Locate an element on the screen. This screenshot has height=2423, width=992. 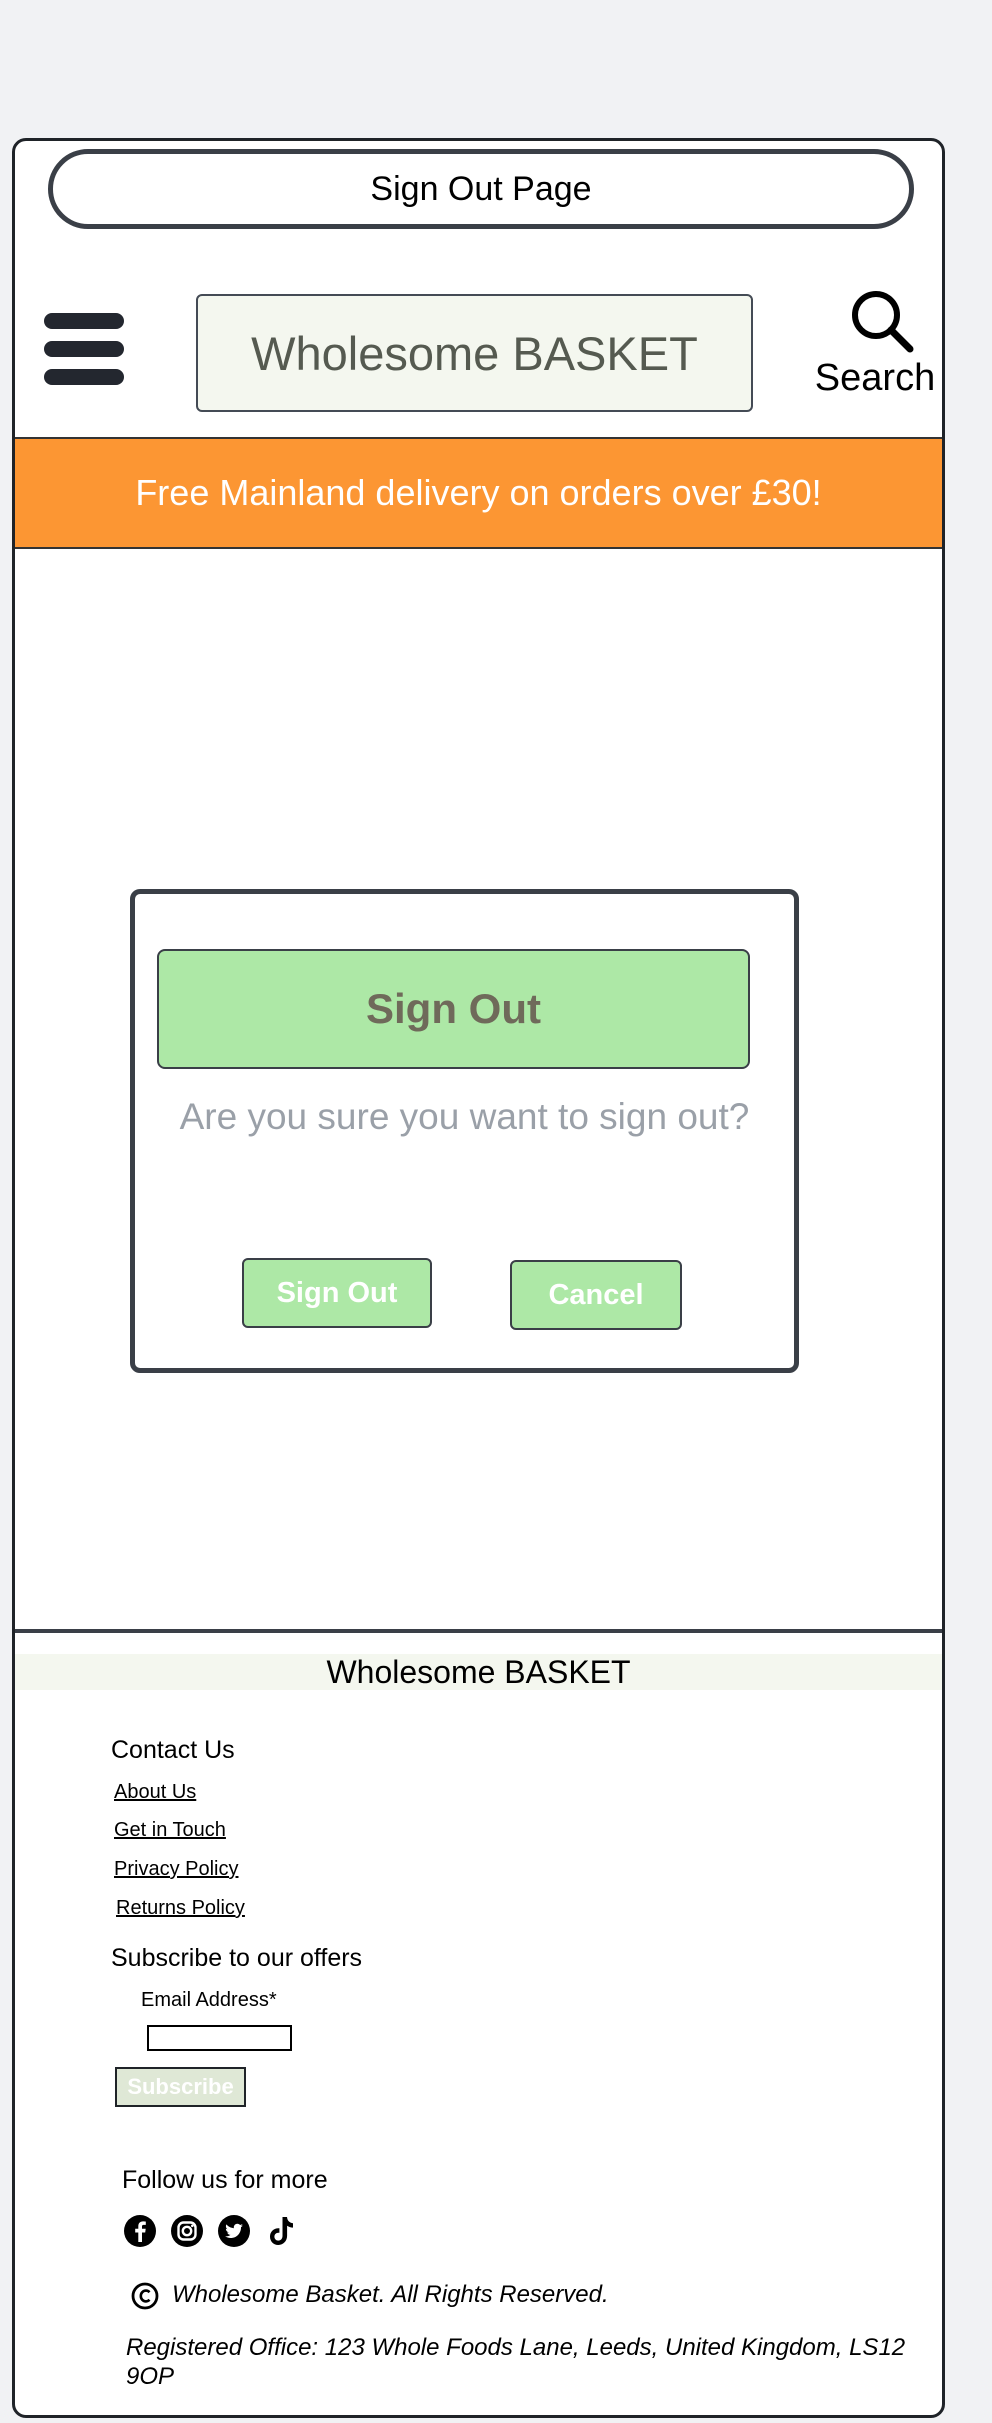
footer-link-privacy: Privacy Policy is located at coordinates (176, 1869).